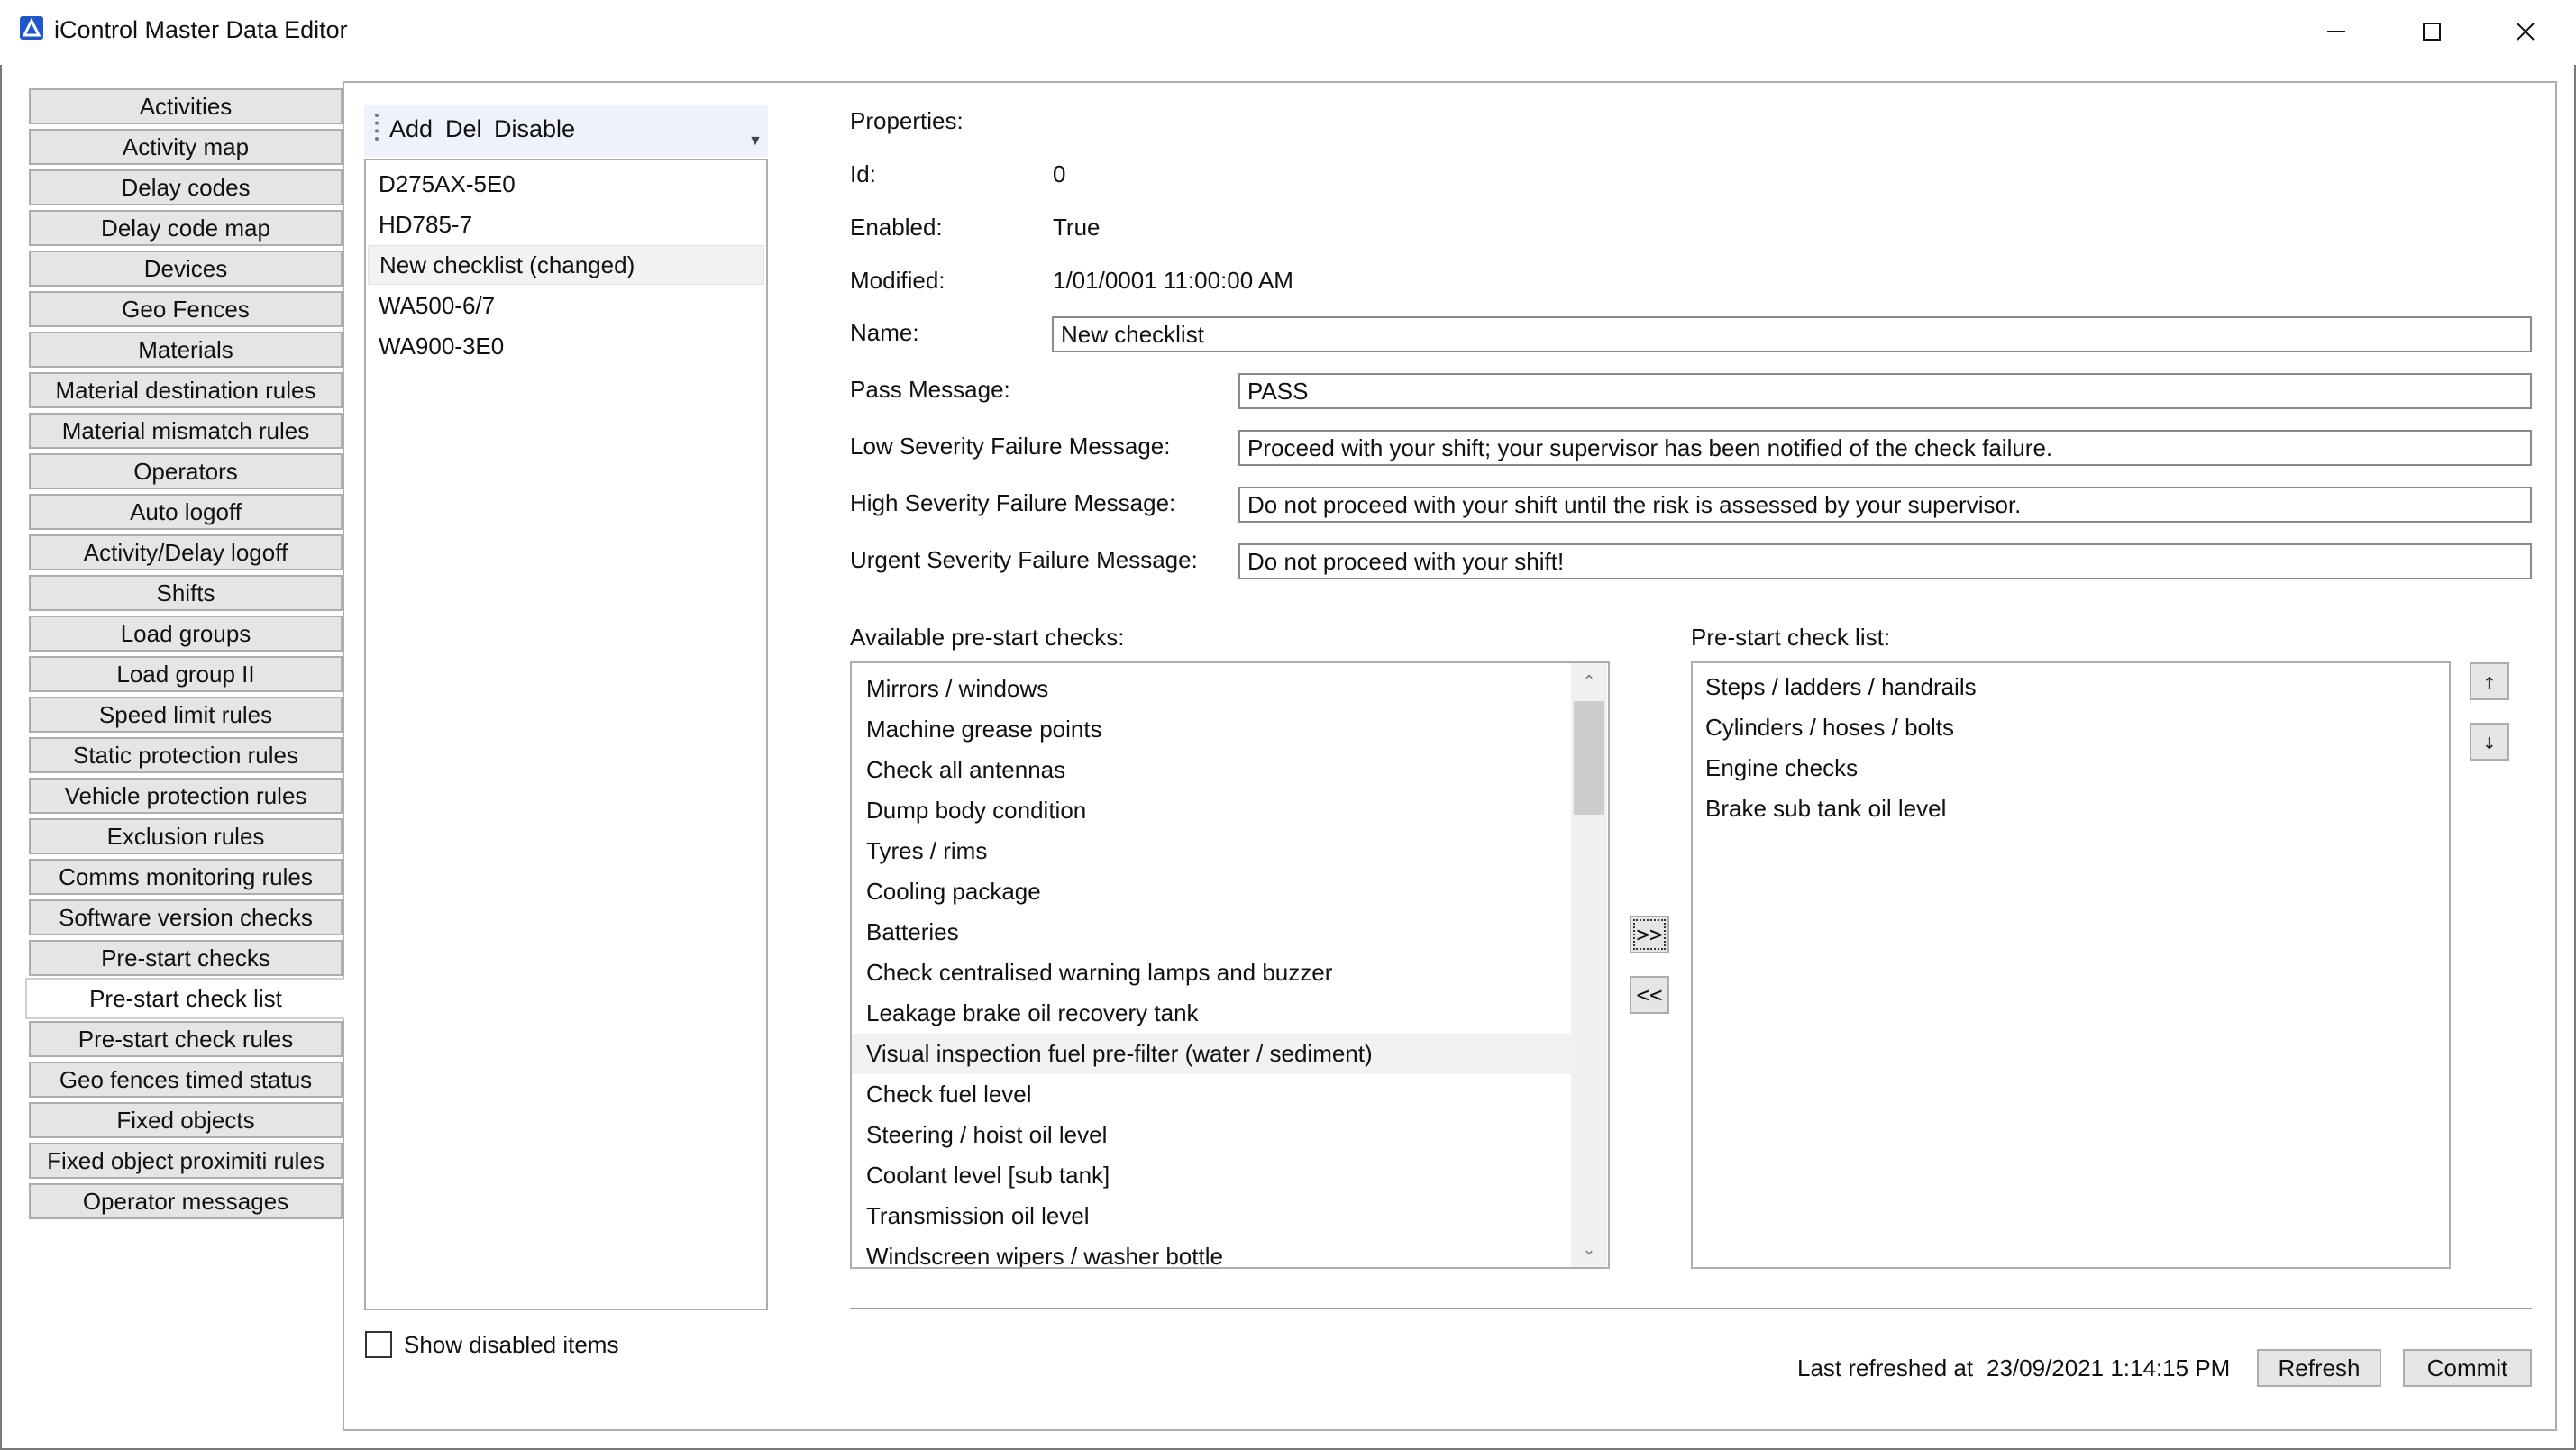  What do you see at coordinates (186, 350) in the screenshot?
I see `nav-item-materials: Materials` at bounding box center [186, 350].